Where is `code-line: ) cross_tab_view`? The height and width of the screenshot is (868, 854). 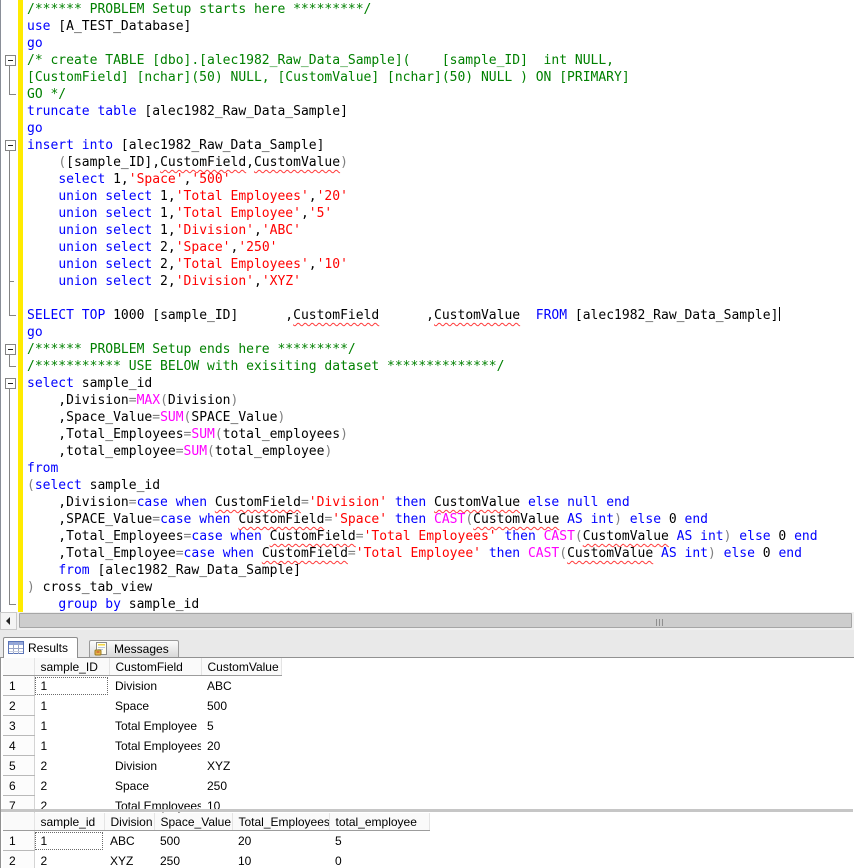 code-line: ) cross_tab_view is located at coordinates (89, 587).